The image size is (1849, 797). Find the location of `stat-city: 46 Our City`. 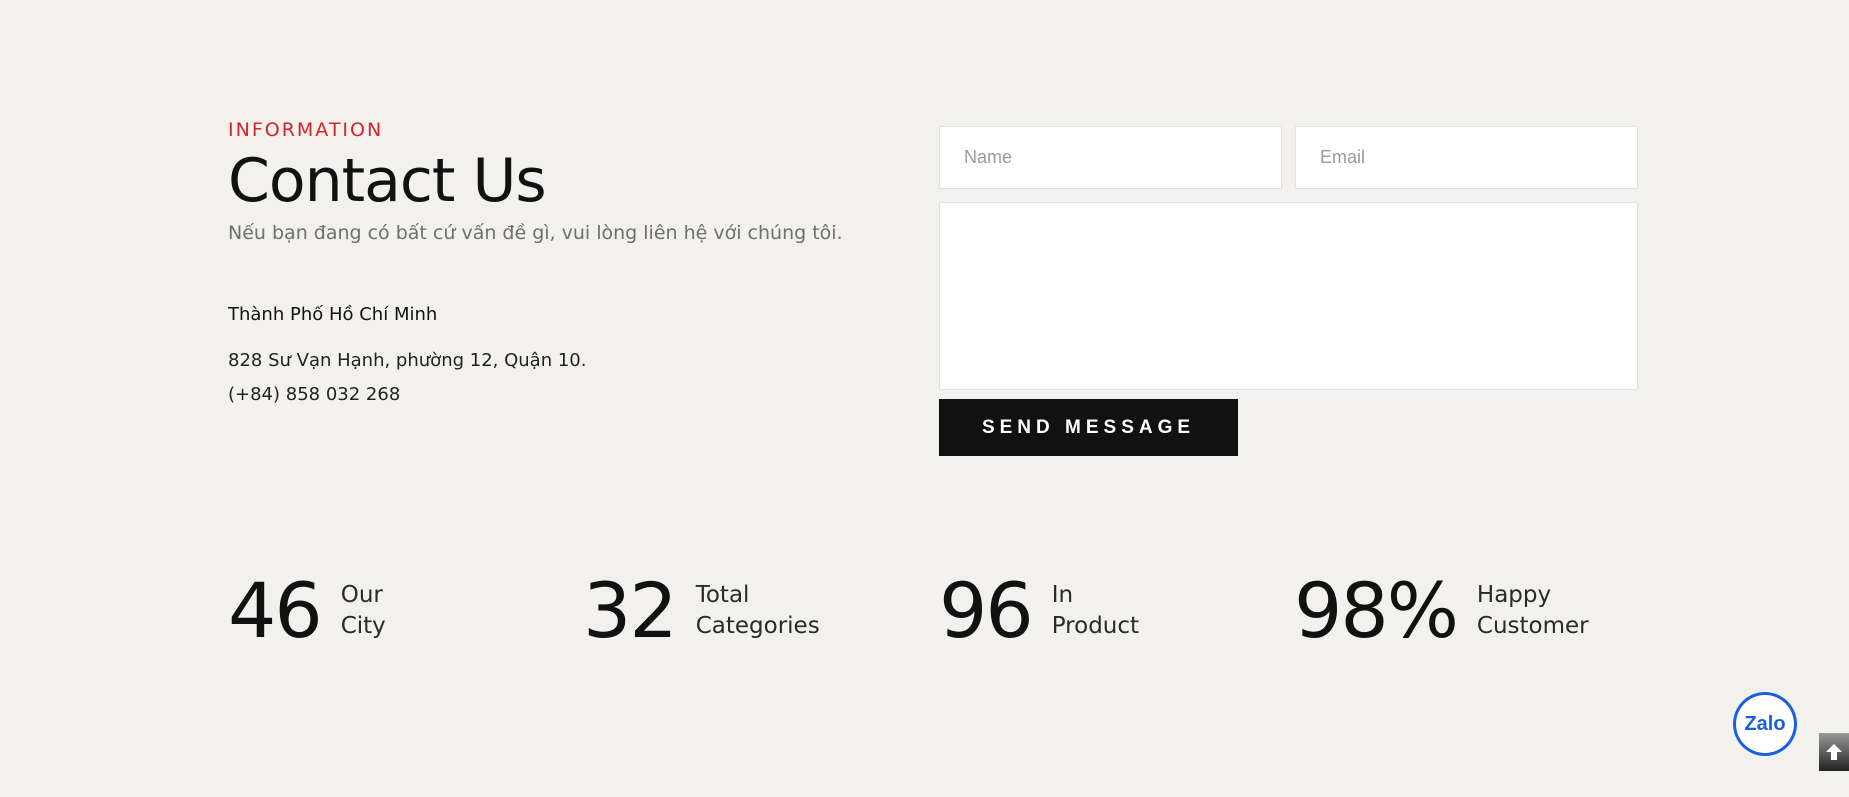

stat-city: 46 Our City is located at coordinates (307, 611).